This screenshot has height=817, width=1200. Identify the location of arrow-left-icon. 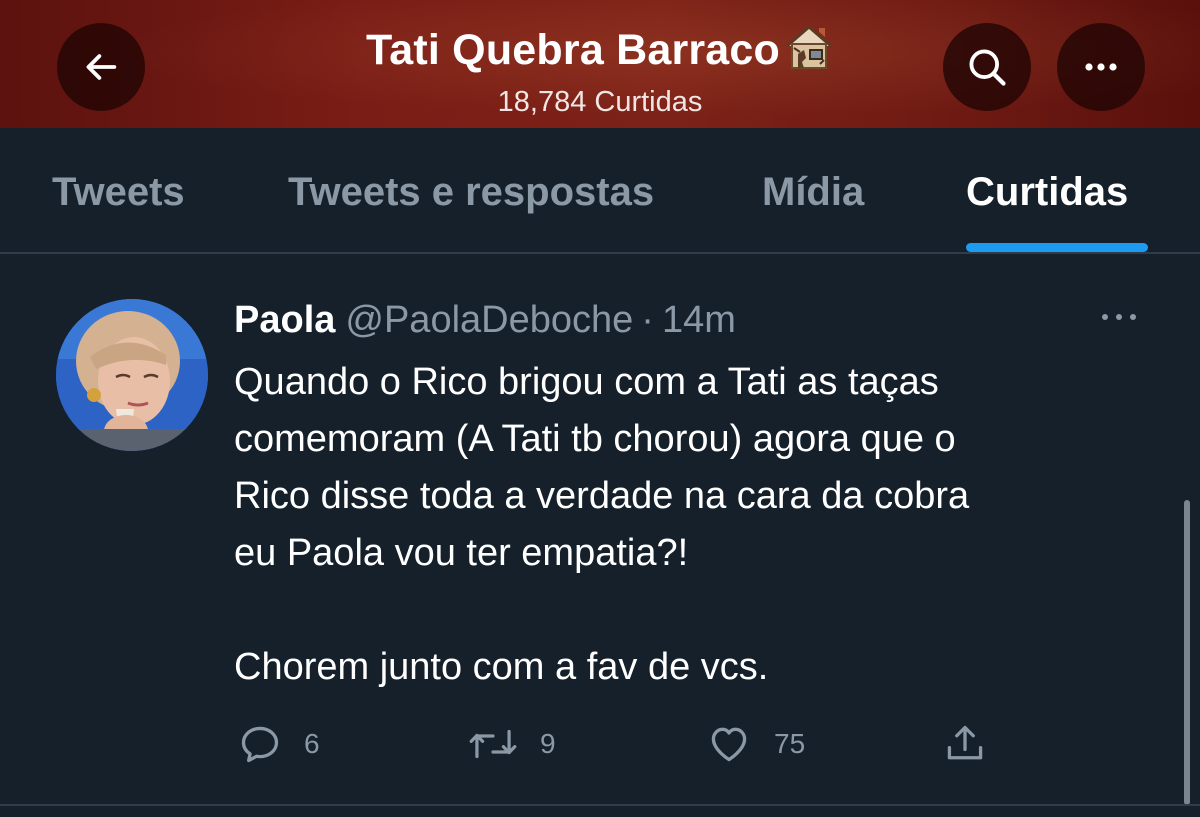
(101, 67).